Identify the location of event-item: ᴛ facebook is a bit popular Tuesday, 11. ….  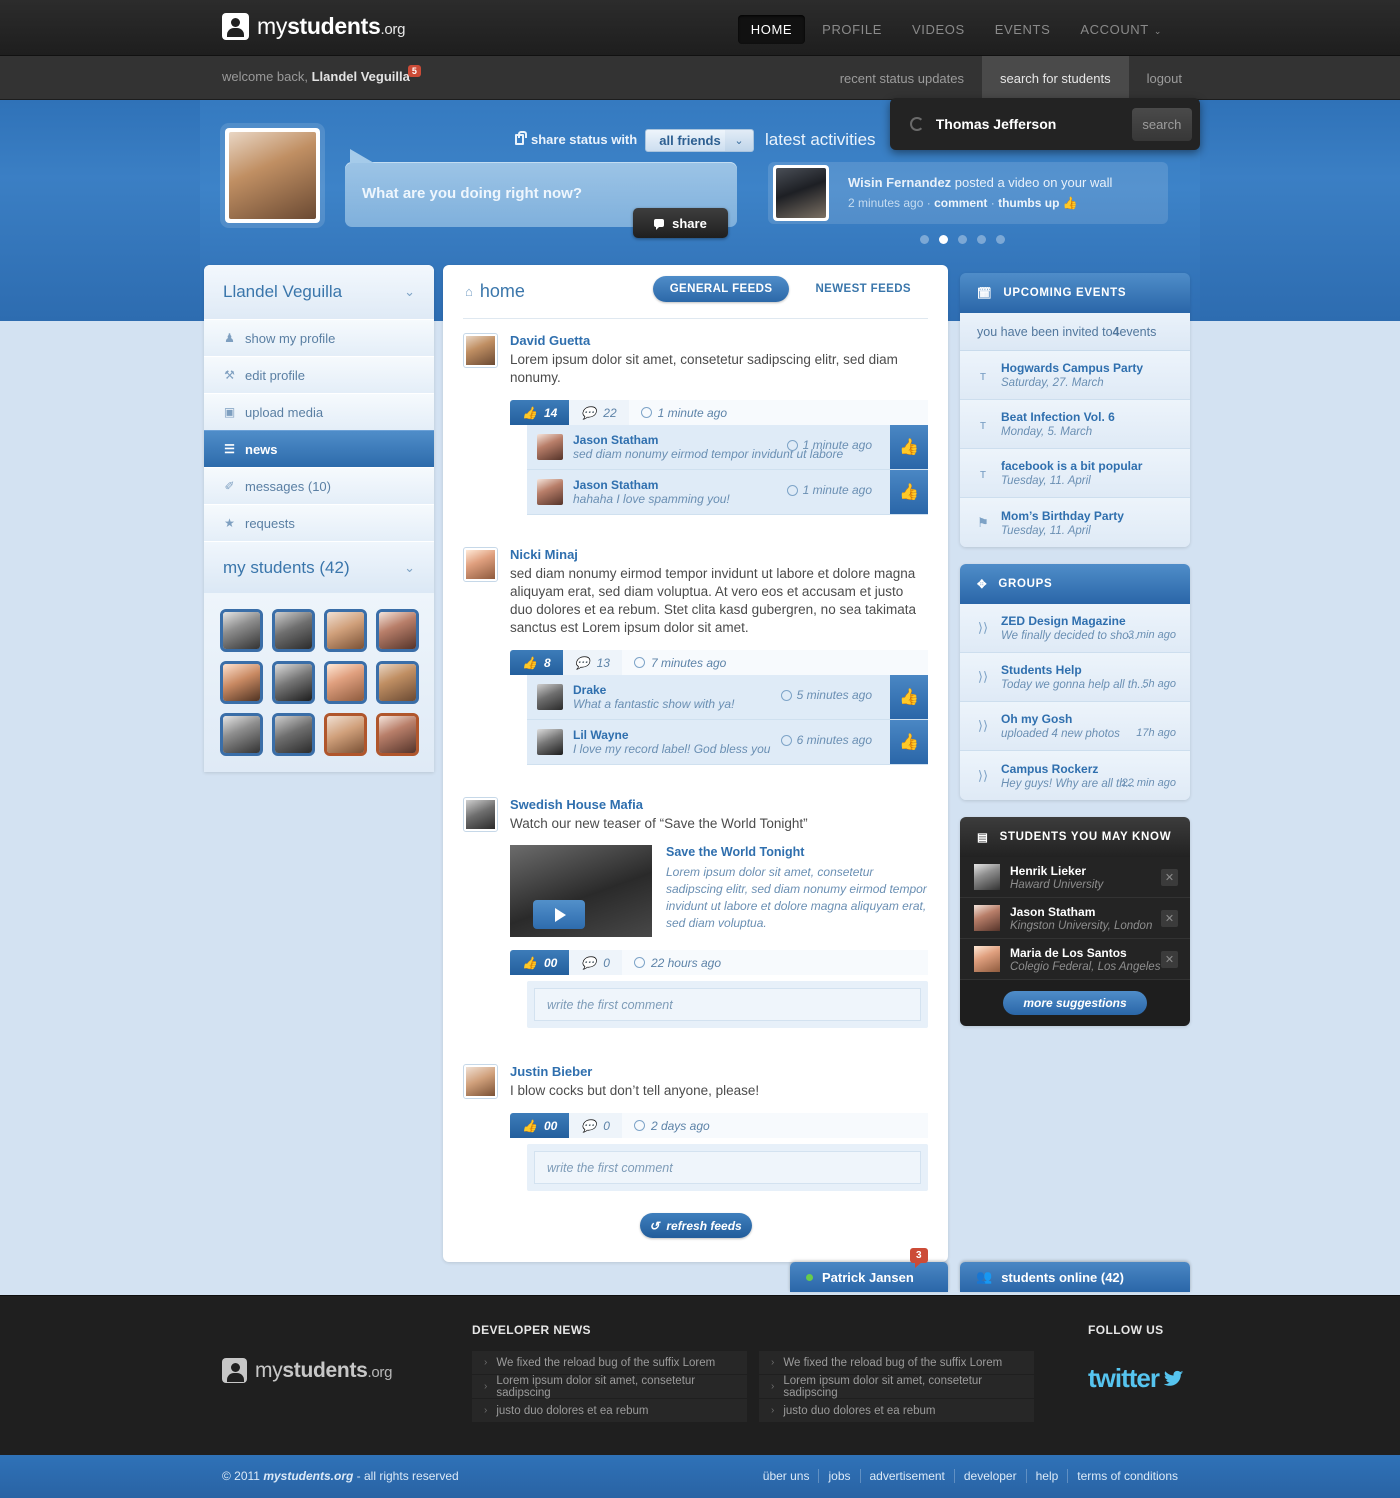
(1075, 473).